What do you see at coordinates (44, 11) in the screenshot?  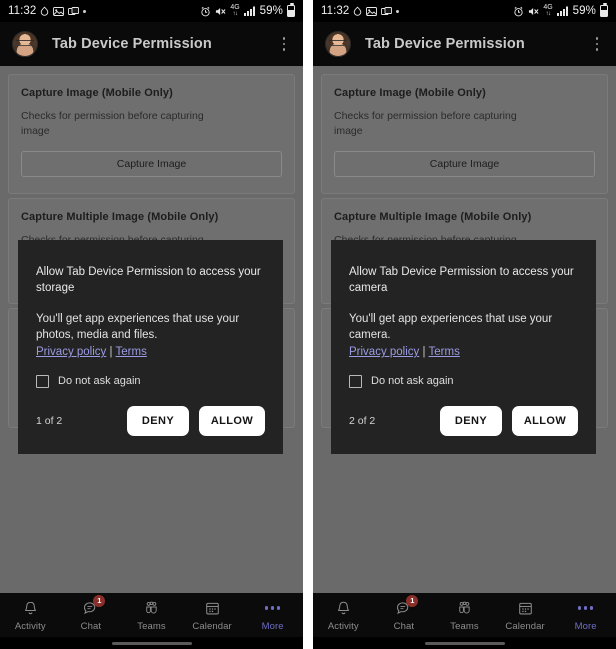 I see `data-usage-icon` at bounding box center [44, 11].